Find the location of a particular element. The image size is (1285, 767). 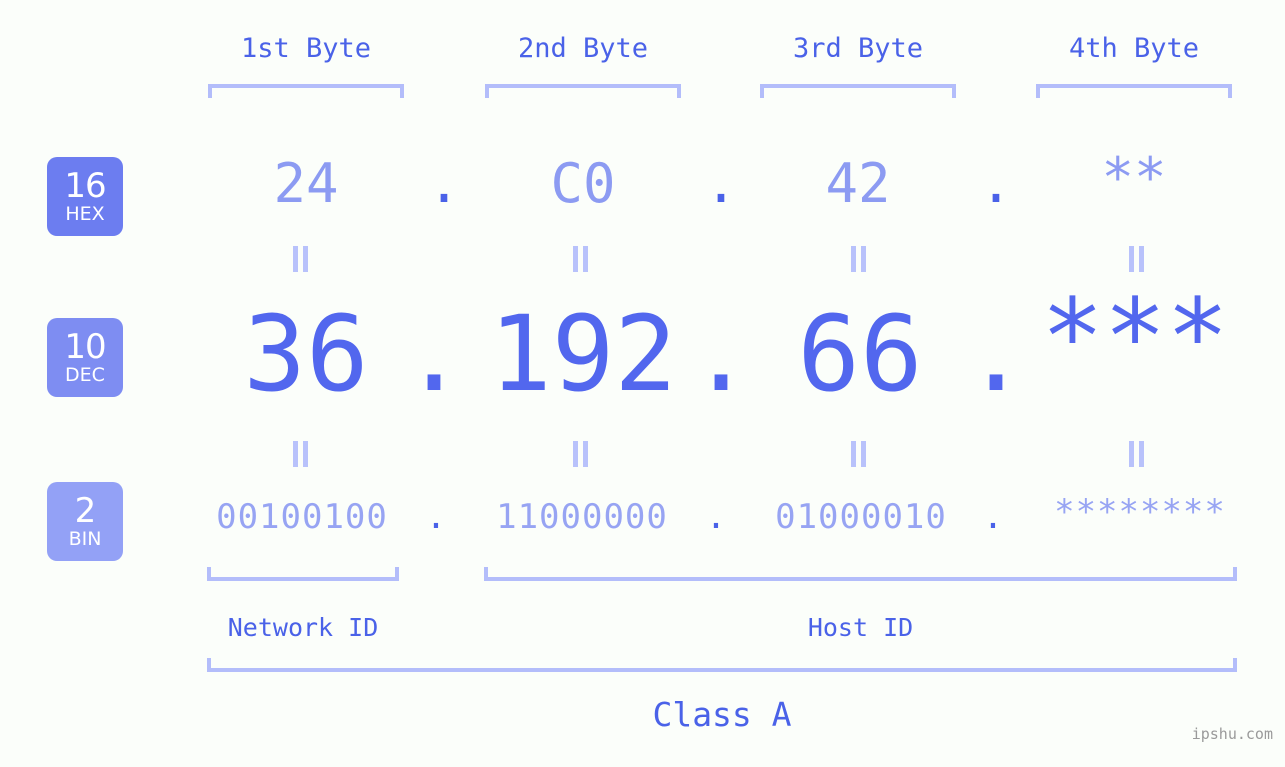

base-badge-hex-abbr: HEX is located at coordinates (85, 214).